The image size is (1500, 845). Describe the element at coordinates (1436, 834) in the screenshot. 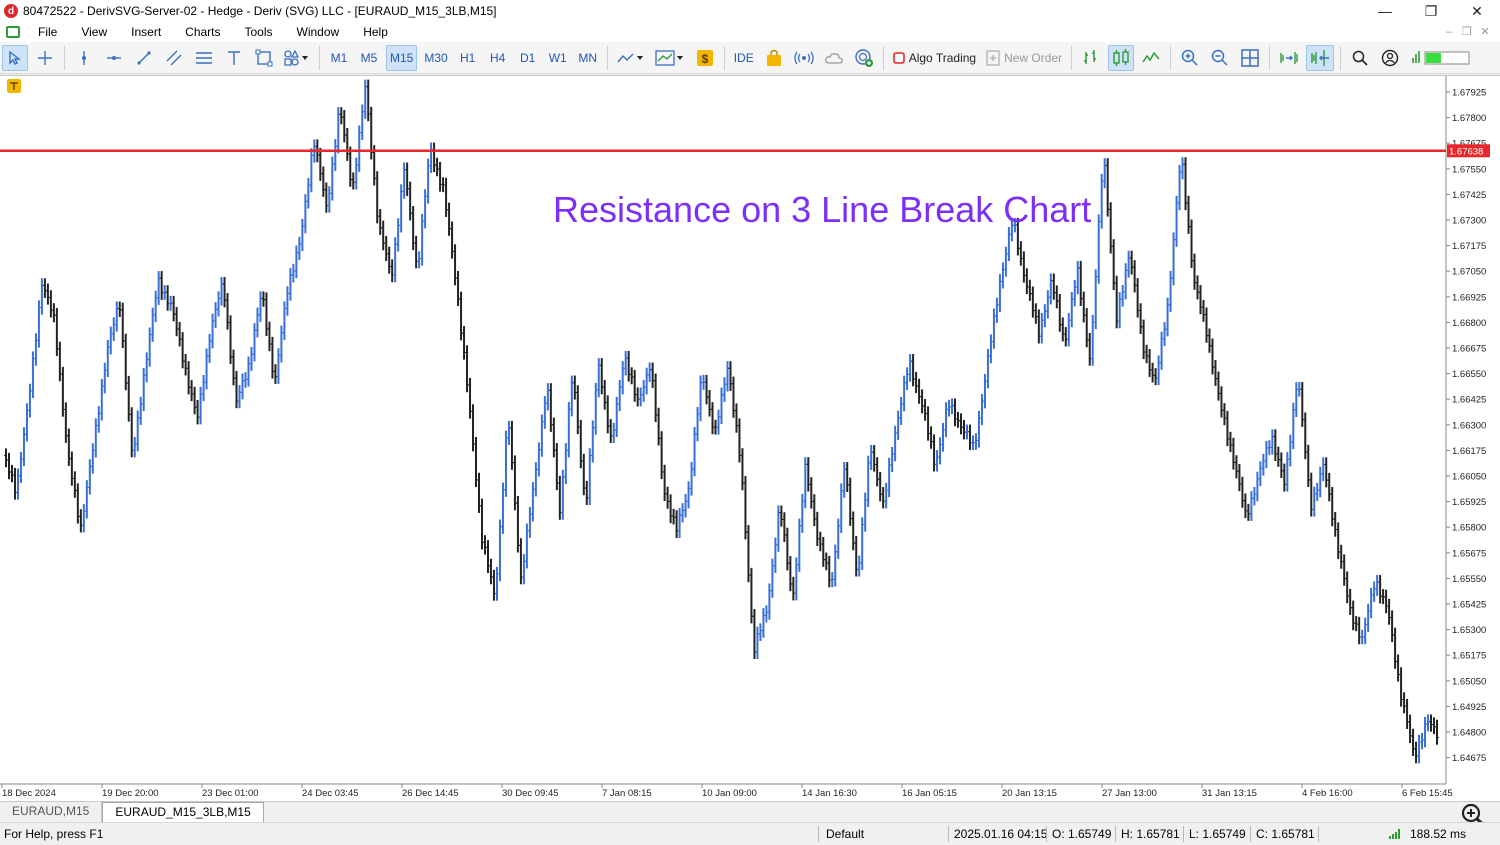

I see `status-ping: 188.52 ms` at that location.